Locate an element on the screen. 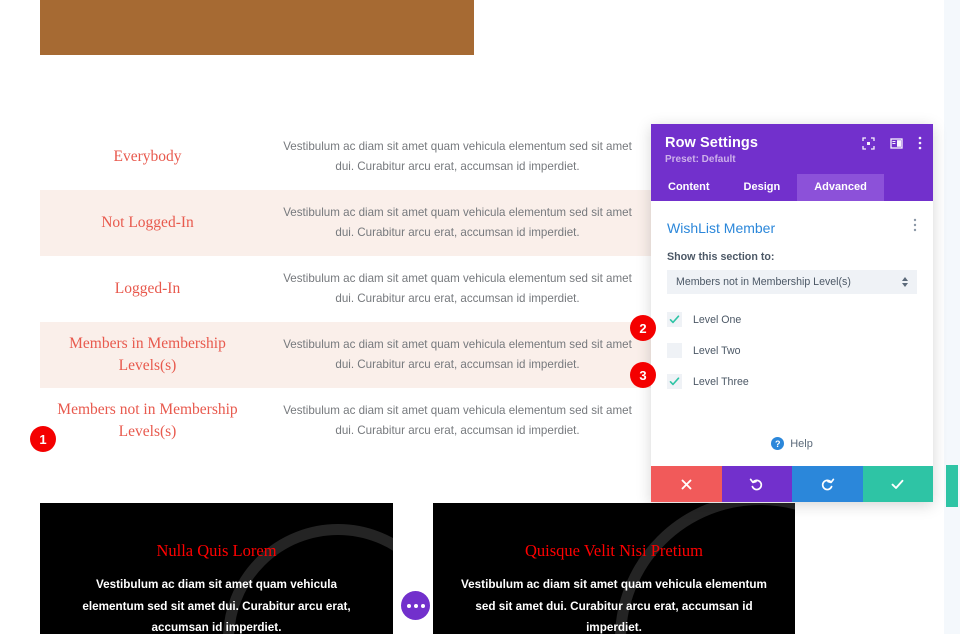 The height and width of the screenshot is (634, 960). help-icon: ? is located at coordinates (778, 443).